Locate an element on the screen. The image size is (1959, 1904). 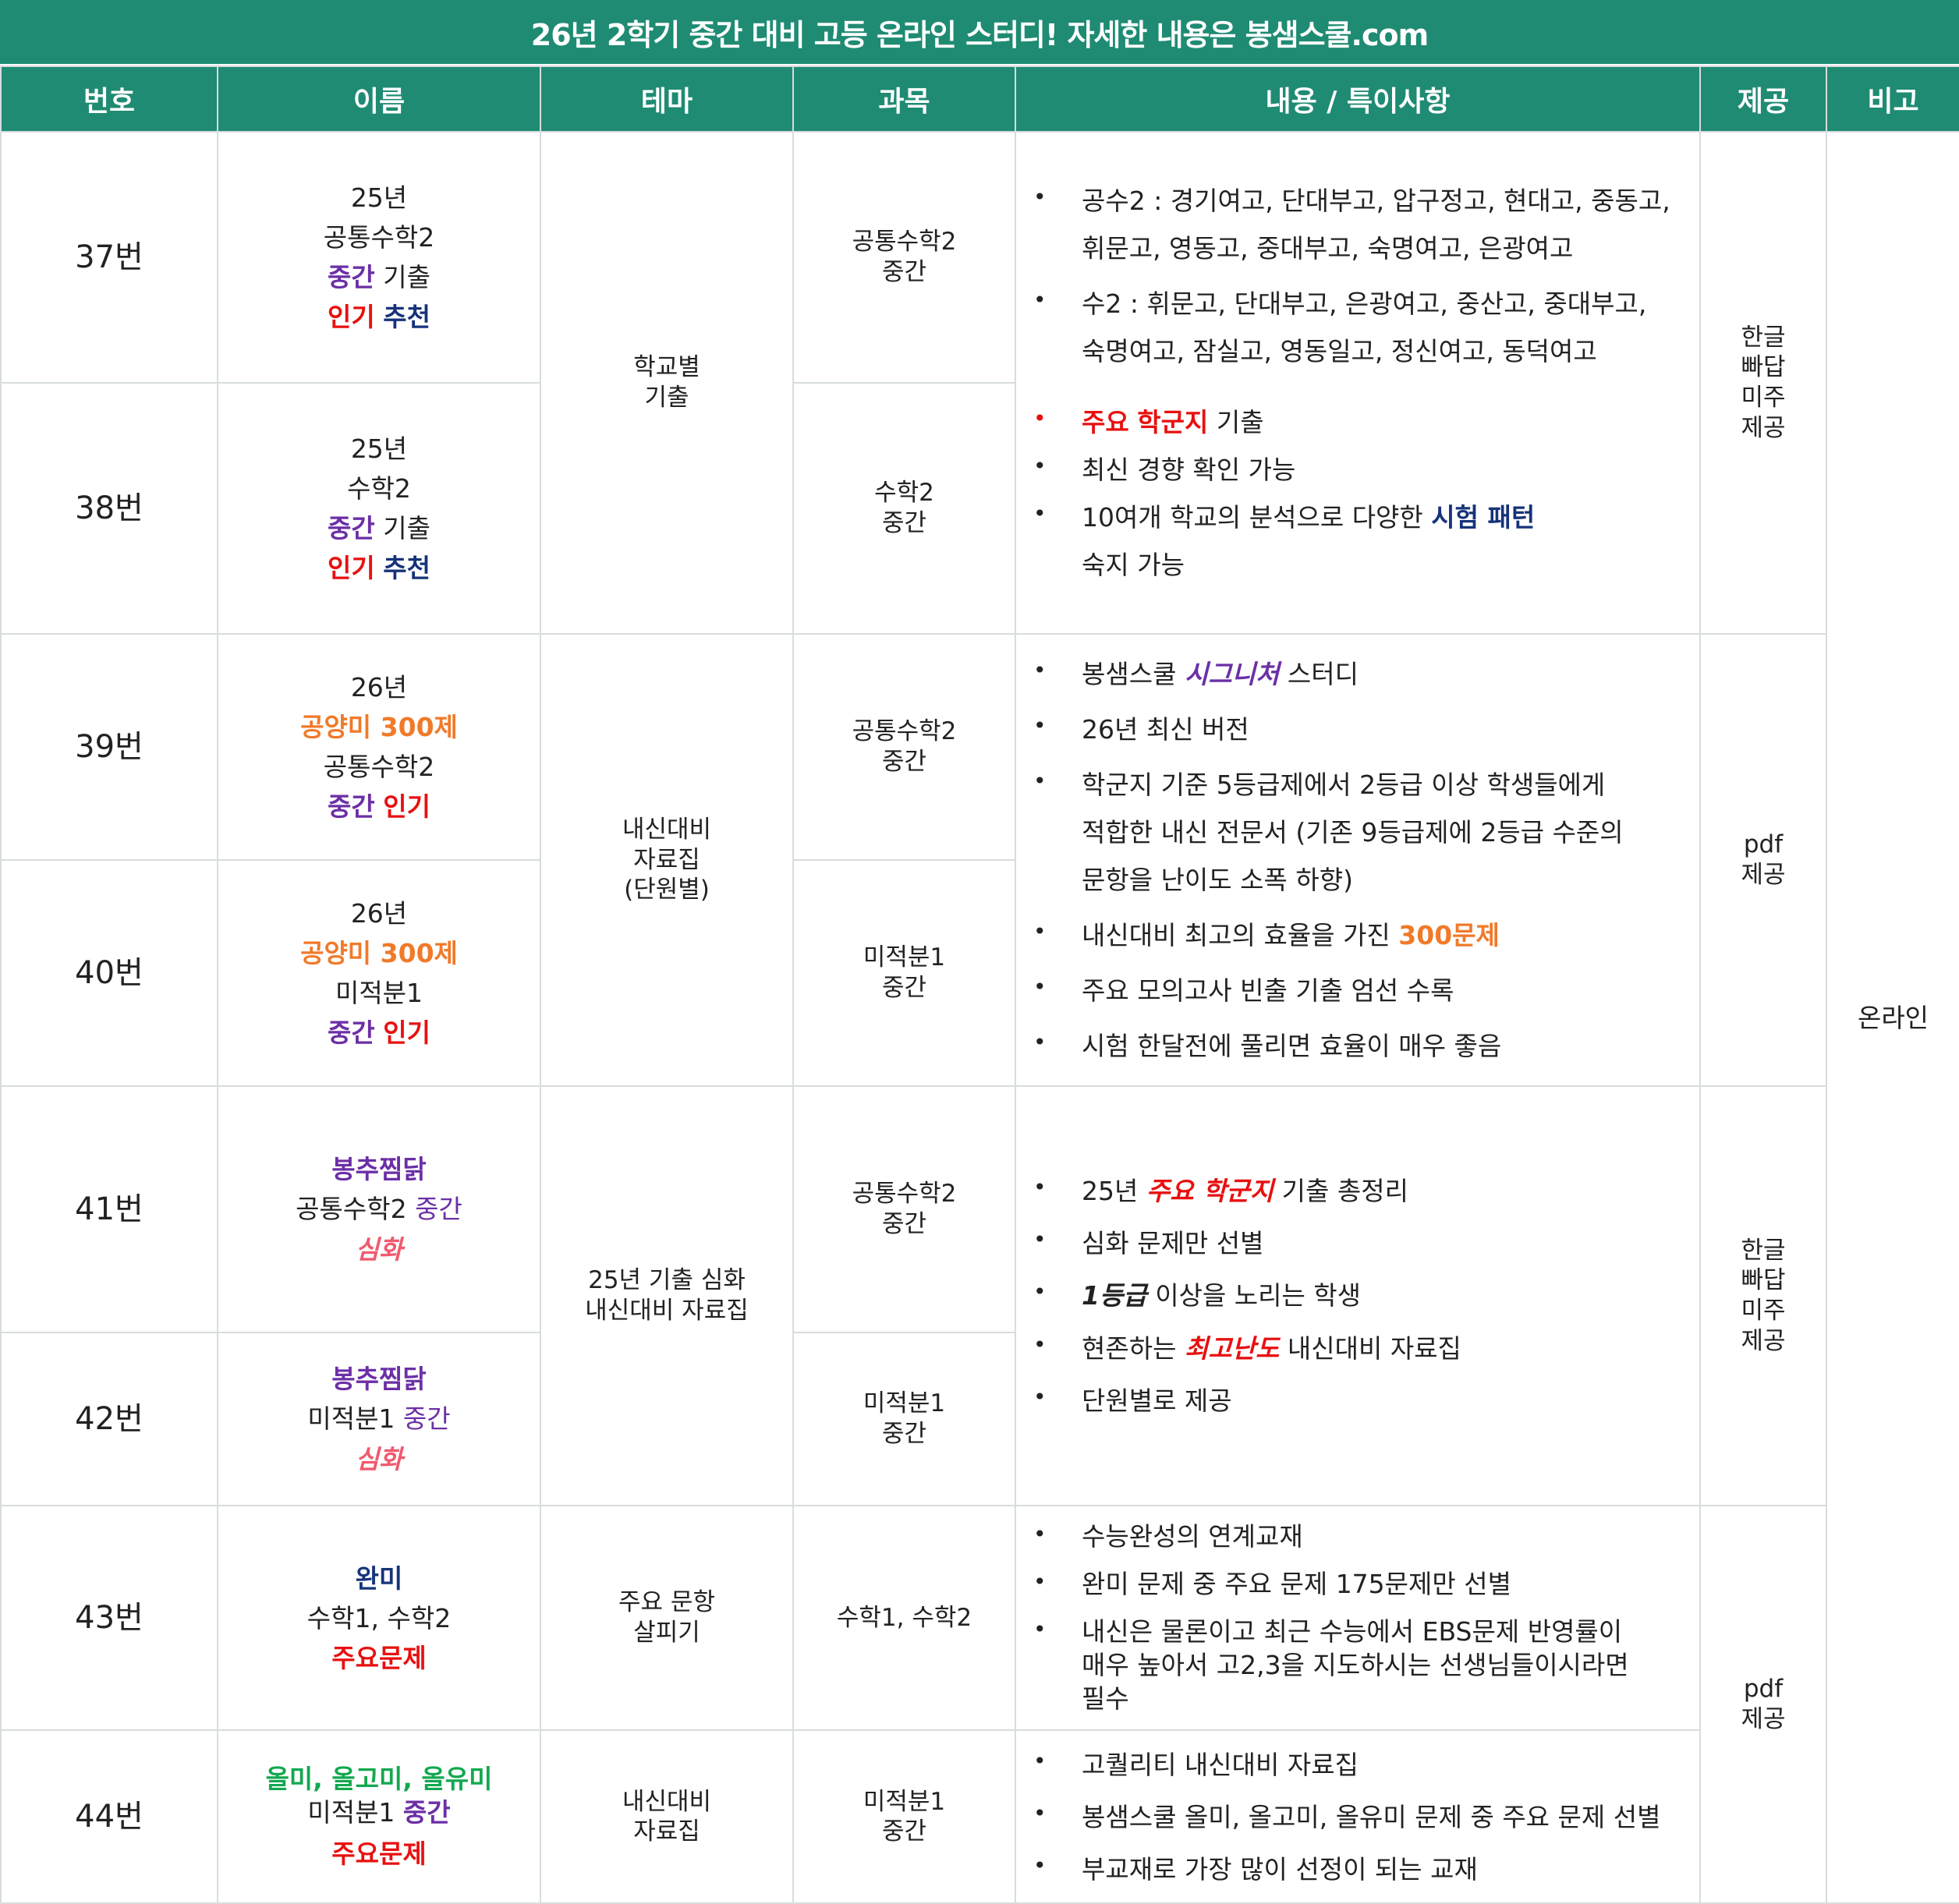
content-text: 내신대비 자료집 is located at coordinates (1374, 1348).